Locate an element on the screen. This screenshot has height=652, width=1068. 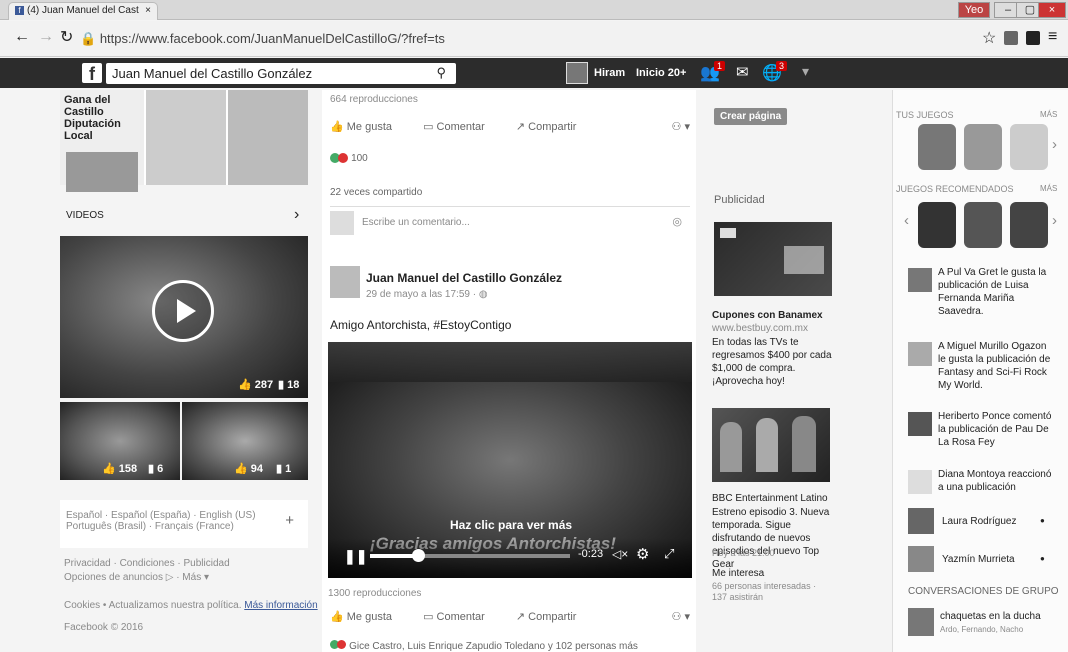
top-post-actions: 👍 Me gusta ▭ Comentar ↗ Compartir ⚇ ▾ is located at coordinates (510, 126).